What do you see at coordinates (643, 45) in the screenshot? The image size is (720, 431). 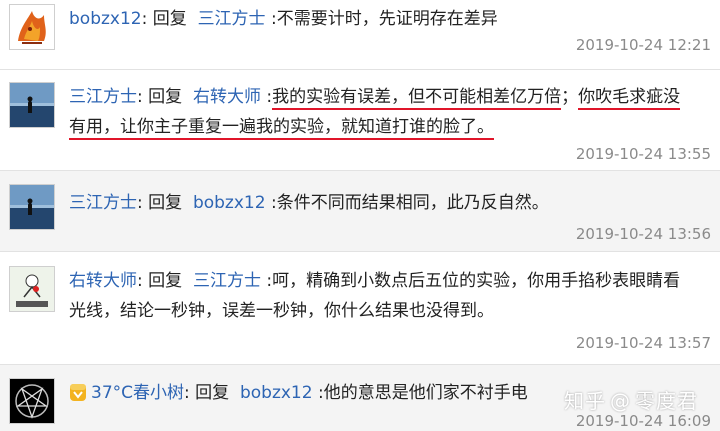 I see `comment-timestamp: 2019-10-24 12:21` at bounding box center [643, 45].